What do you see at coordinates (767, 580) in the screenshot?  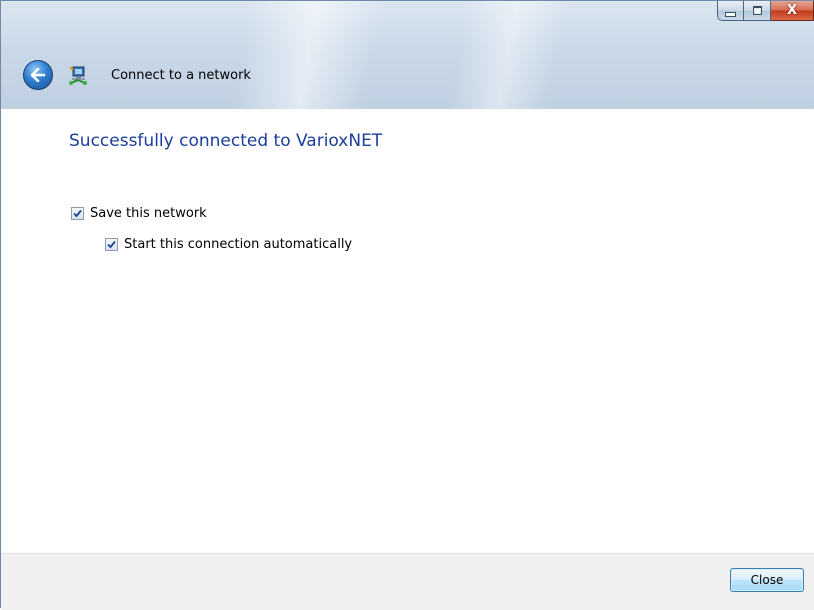 I see `close-button: Close` at bounding box center [767, 580].